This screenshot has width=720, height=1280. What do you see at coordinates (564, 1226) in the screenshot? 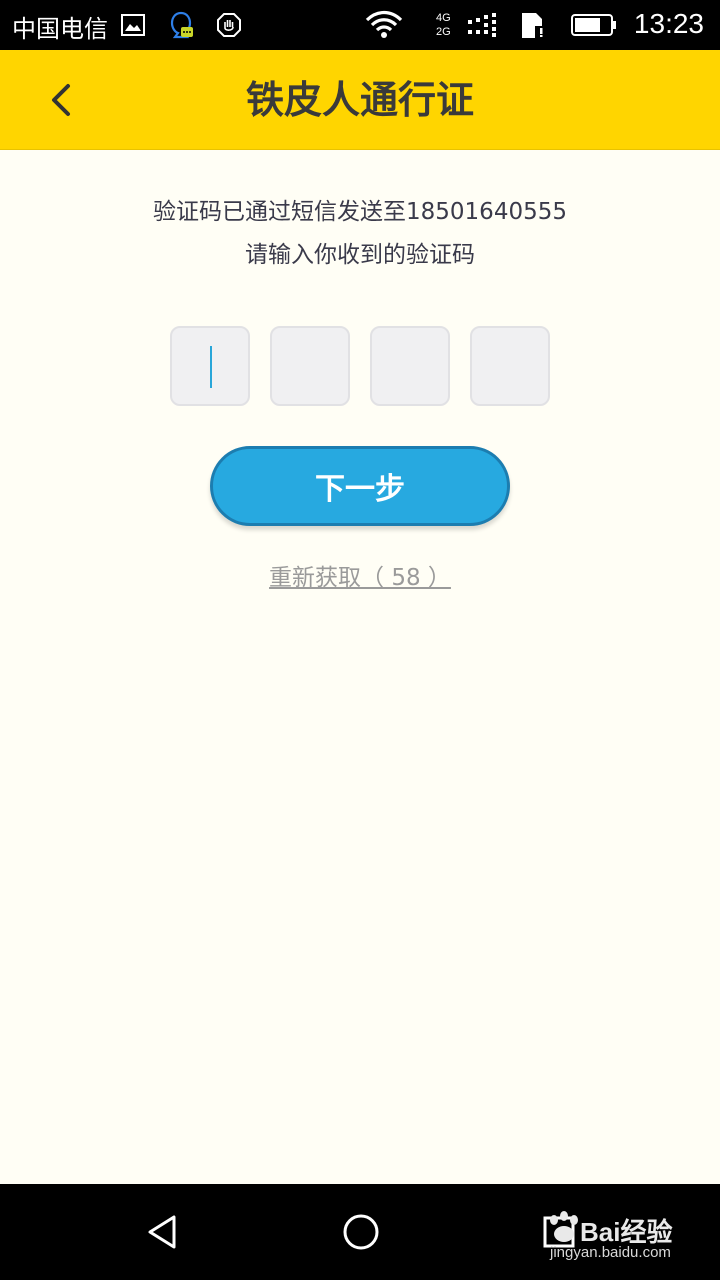
I see `baidu-paw-icon` at bounding box center [564, 1226].